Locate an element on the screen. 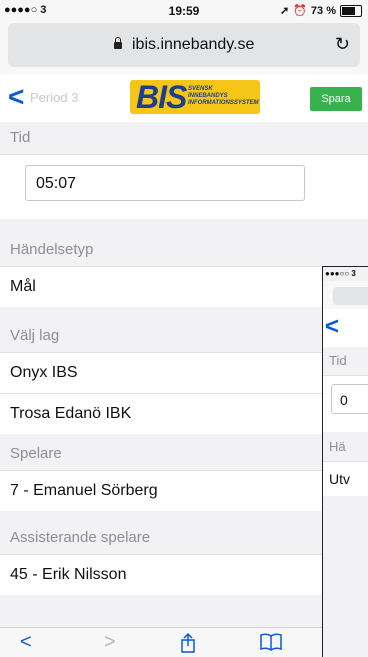  team-option-onyx: Onyx IBS ✔ is located at coordinates (184, 372).